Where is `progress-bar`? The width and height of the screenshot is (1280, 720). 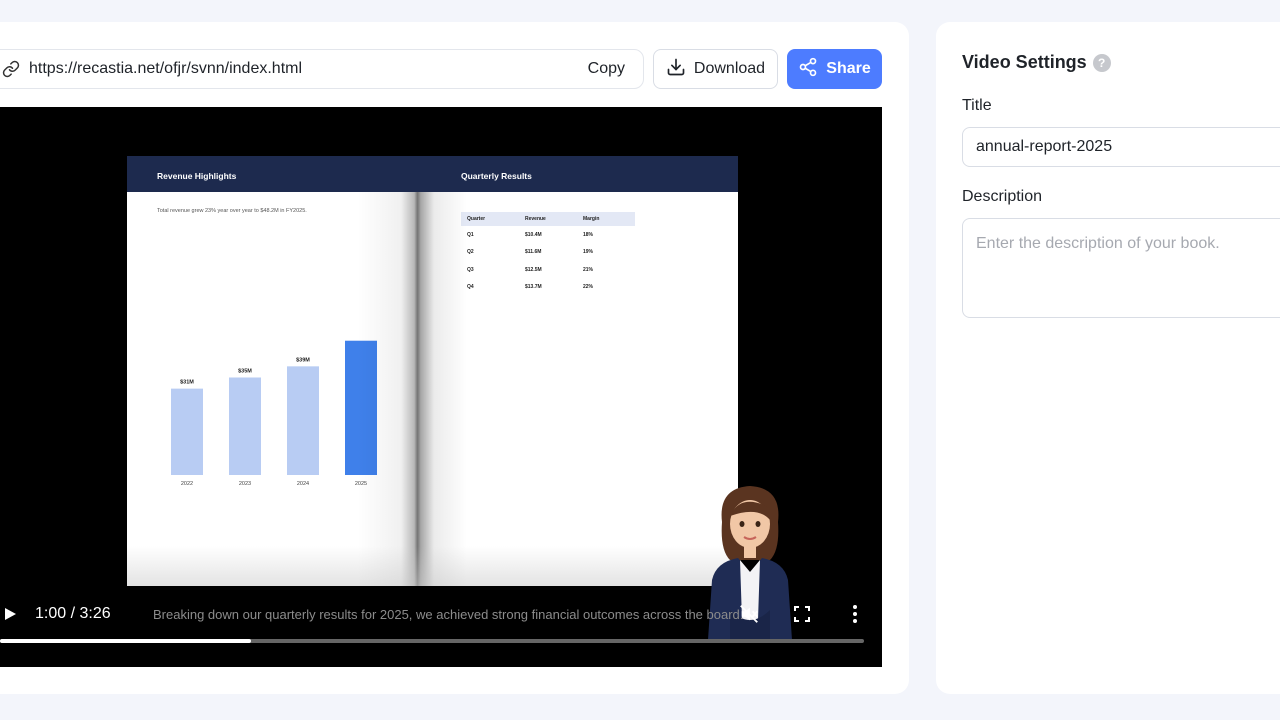 progress-bar is located at coordinates (432, 641).